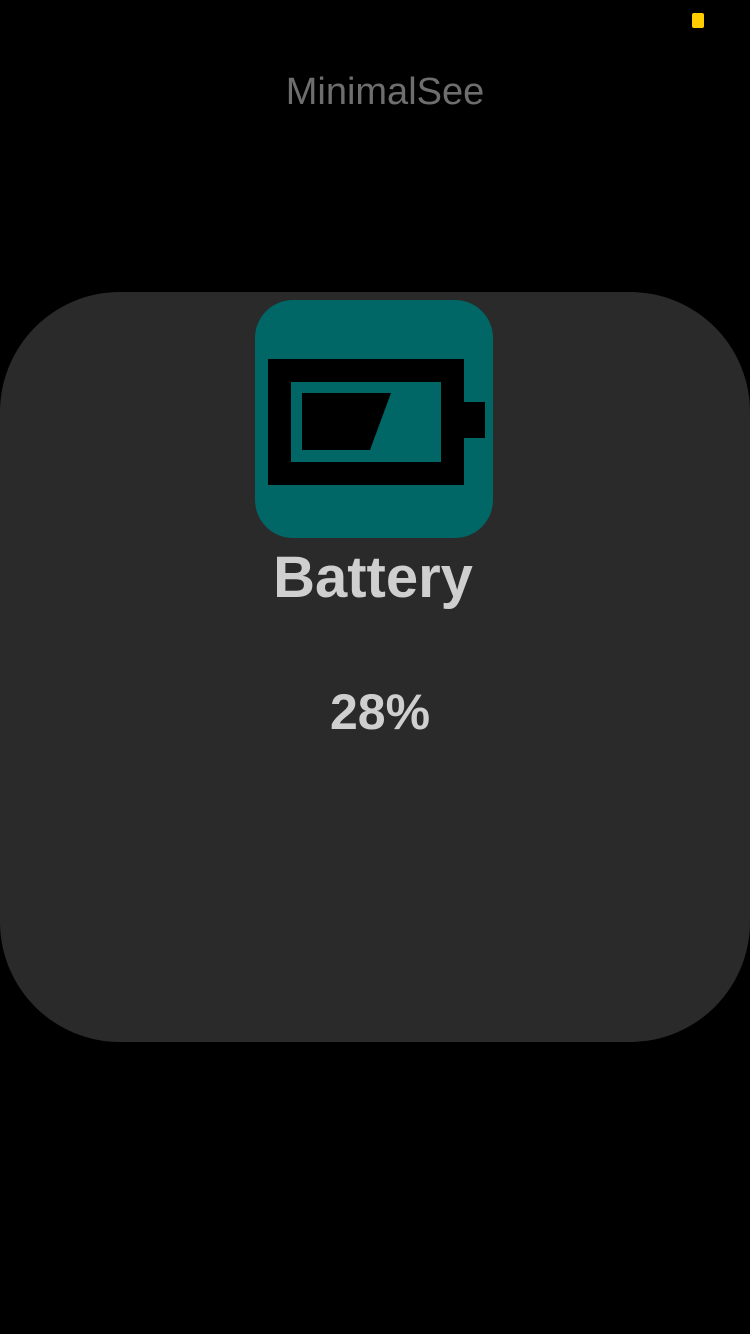  I want to click on status-indicator, so click(698, 20).